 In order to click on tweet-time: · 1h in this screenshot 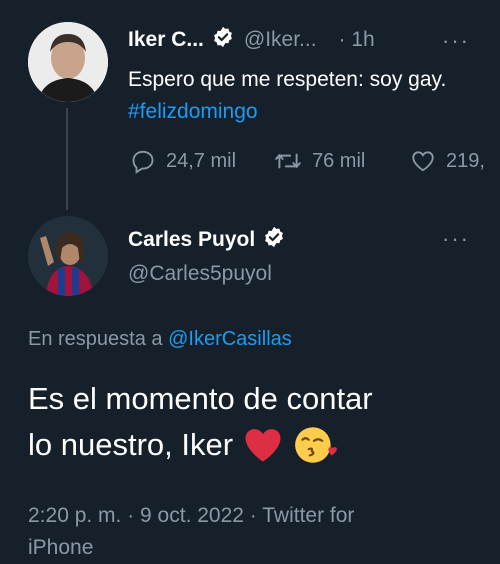, I will do `click(357, 40)`.